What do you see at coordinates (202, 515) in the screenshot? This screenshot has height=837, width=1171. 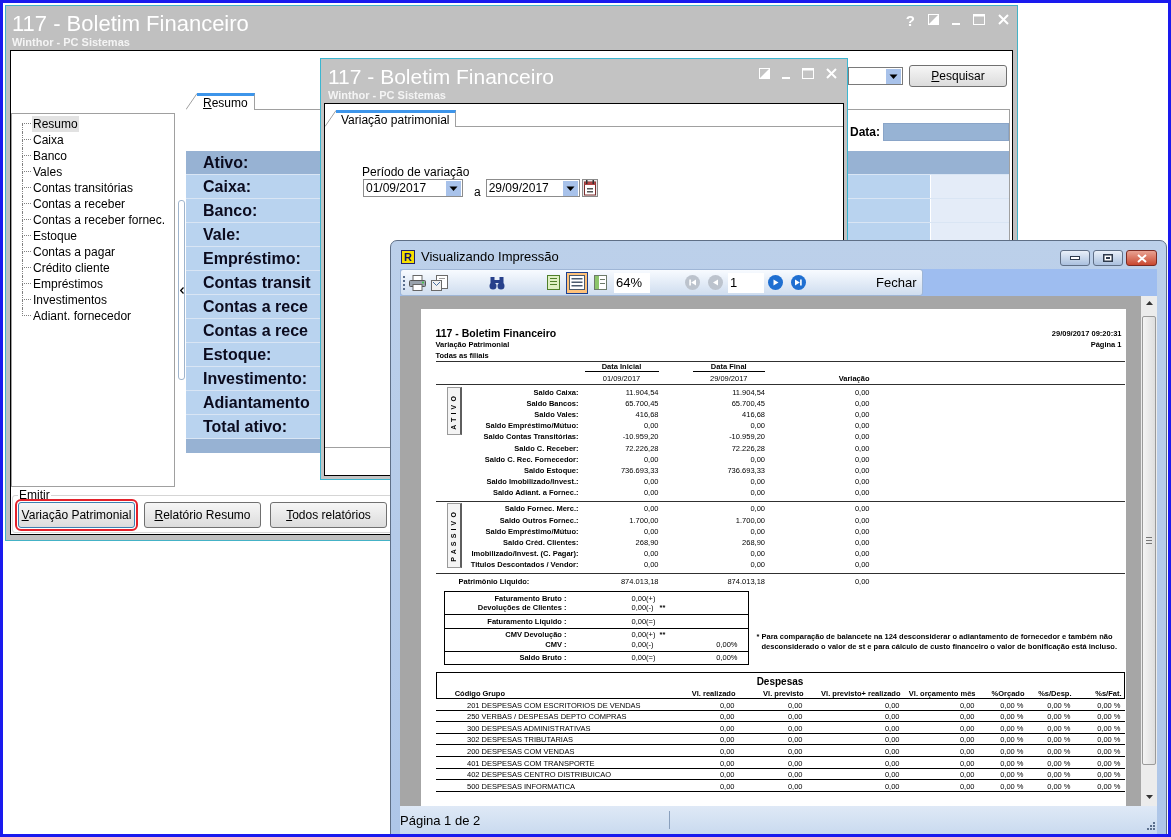 I see `report-button: Relatório Resumo` at bounding box center [202, 515].